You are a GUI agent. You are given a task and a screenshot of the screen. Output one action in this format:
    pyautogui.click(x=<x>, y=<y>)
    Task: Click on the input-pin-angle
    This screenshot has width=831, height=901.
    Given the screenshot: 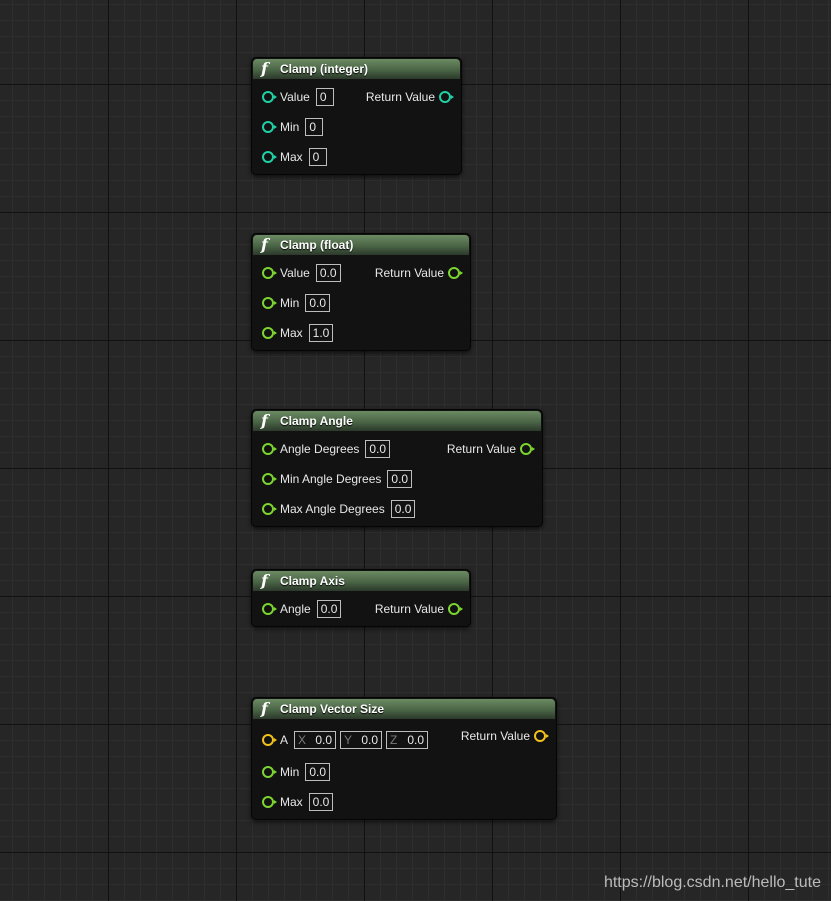 What is the action you would take?
    pyautogui.click(x=269, y=609)
    